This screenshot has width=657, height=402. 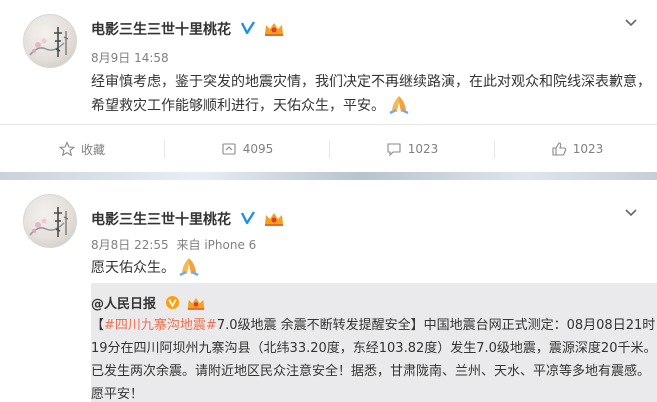 I want to click on topic-link: #四川九寨沟地震#, so click(x=160, y=325).